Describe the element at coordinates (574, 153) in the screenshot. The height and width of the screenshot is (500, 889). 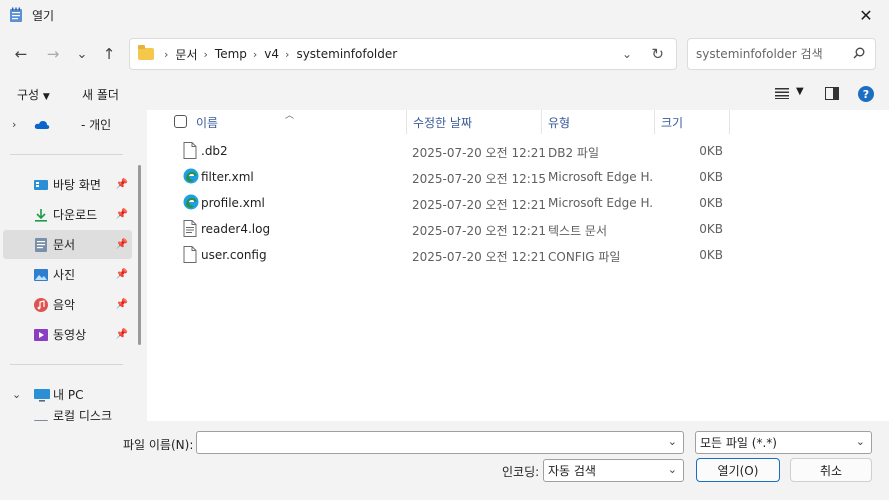
I see `file-type: DB2 파일` at that location.